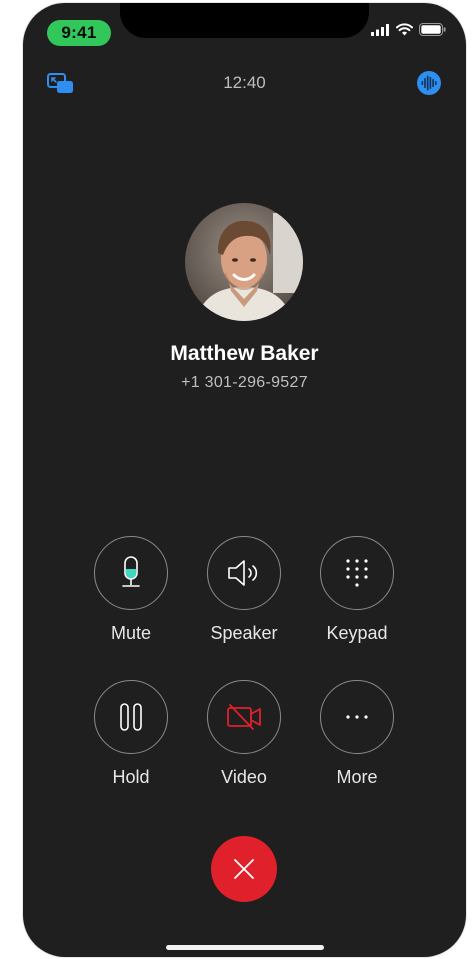  Describe the element at coordinates (244, 353) in the screenshot. I see `caller-name: Matthew Baker` at that location.